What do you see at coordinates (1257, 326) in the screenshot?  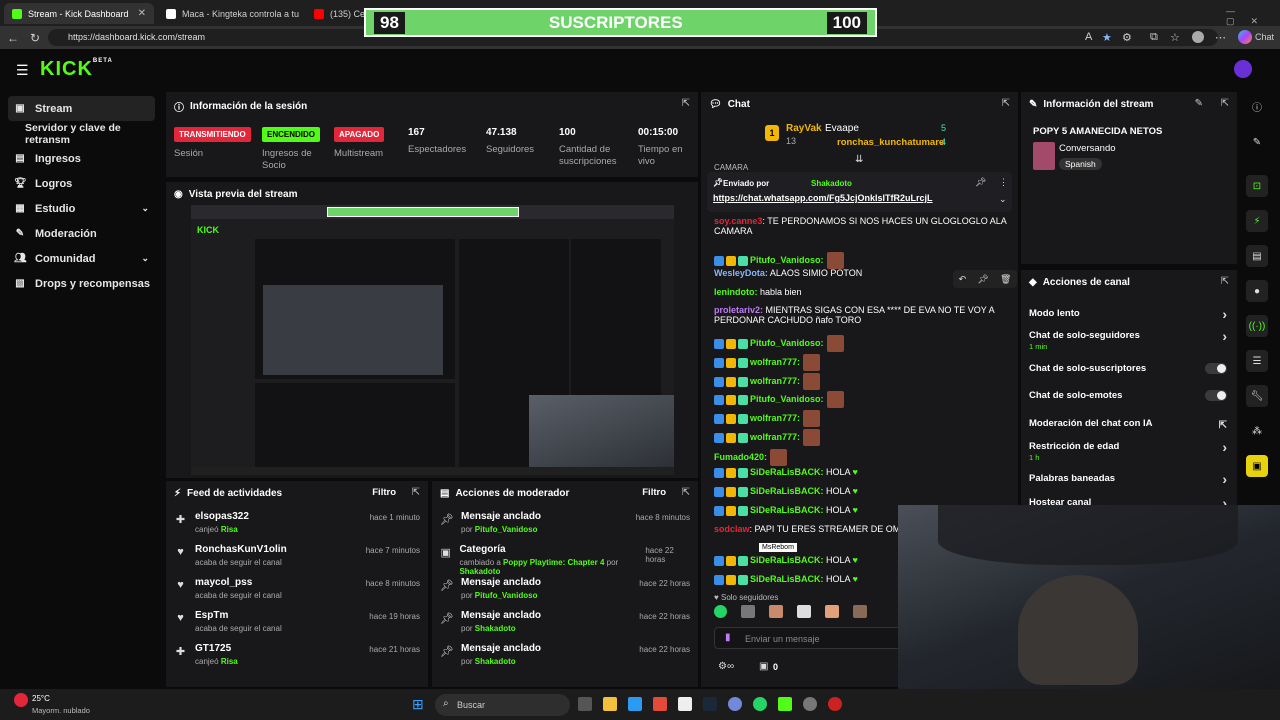 I see `broadcast-icon: ((·))` at bounding box center [1257, 326].